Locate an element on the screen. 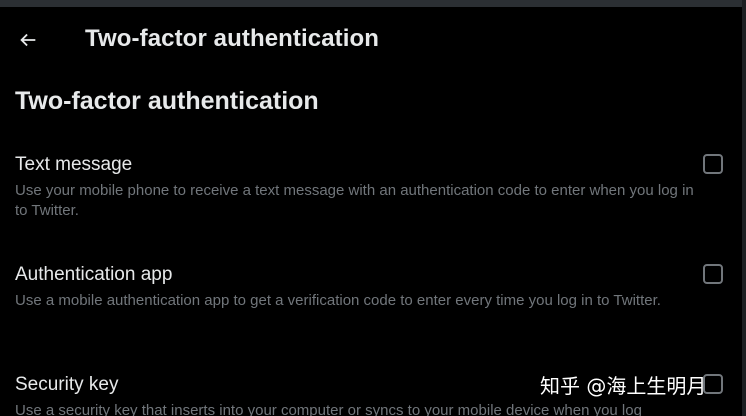 This screenshot has width=746, height=416. scrollbar-track is located at coordinates (744, 208).